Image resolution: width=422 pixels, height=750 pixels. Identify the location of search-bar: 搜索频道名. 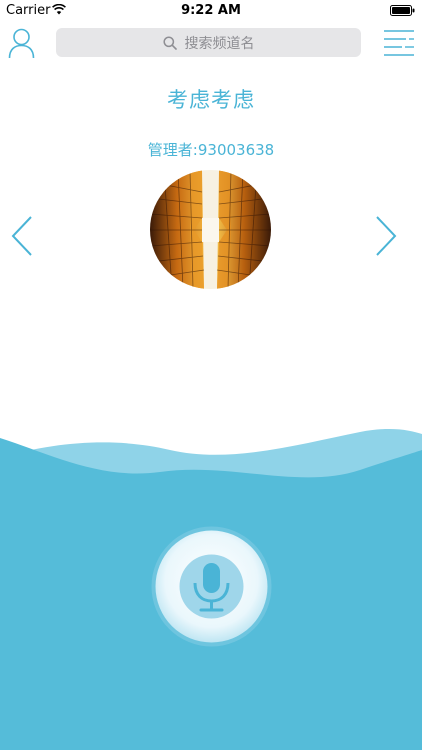
(208, 42).